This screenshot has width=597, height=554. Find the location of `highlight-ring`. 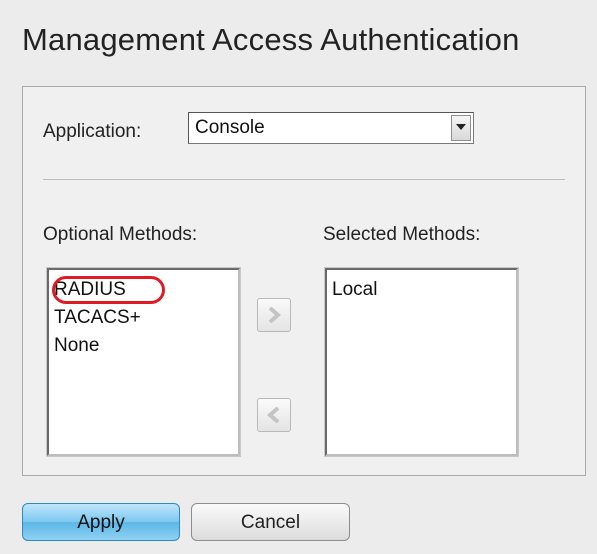

highlight-ring is located at coordinates (108, 290).